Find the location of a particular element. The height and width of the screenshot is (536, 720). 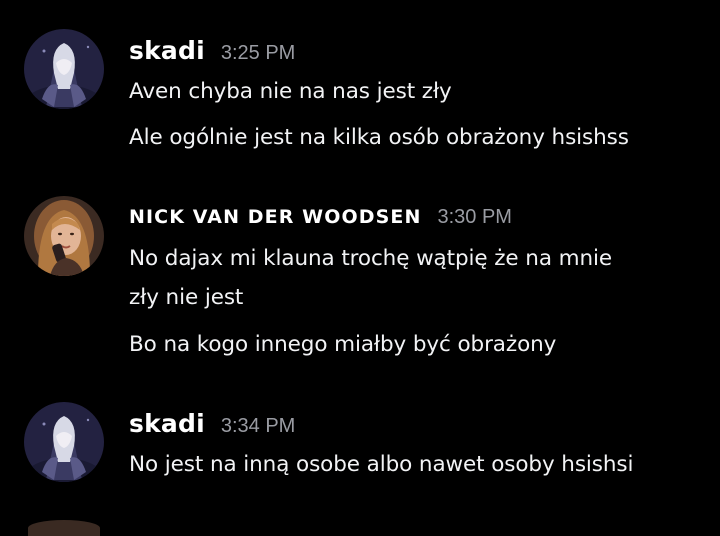

message-header: NICK VAN DER WOODSEN 3:30 PM is located at coordinates (320, 217).